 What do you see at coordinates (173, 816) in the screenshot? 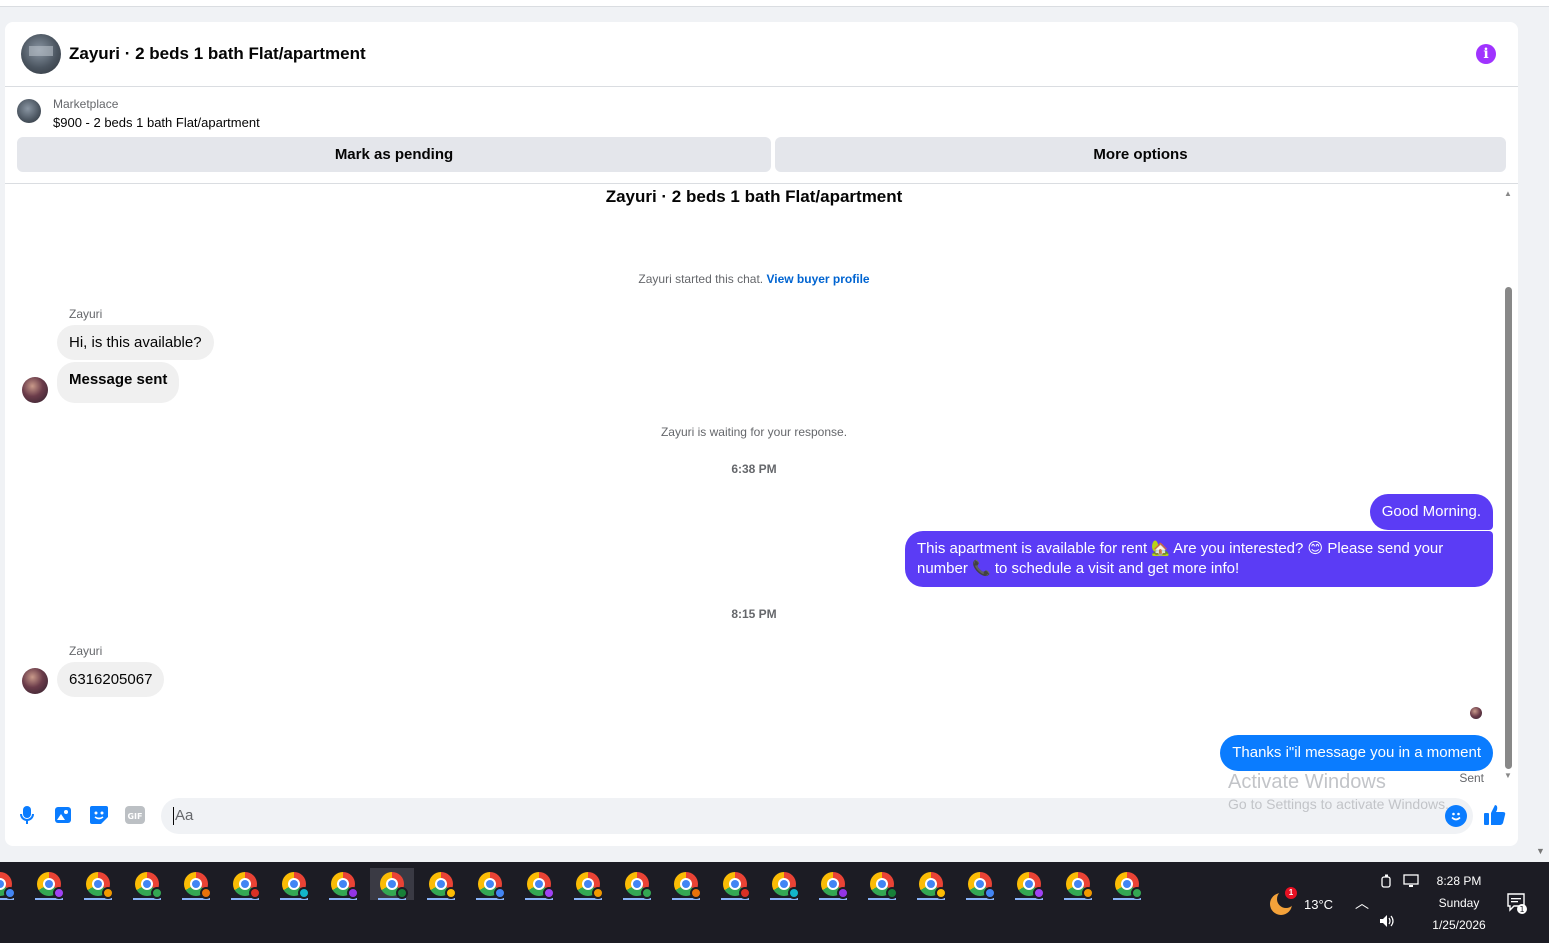
I see `text-caret` at bounding box center [173, 816].